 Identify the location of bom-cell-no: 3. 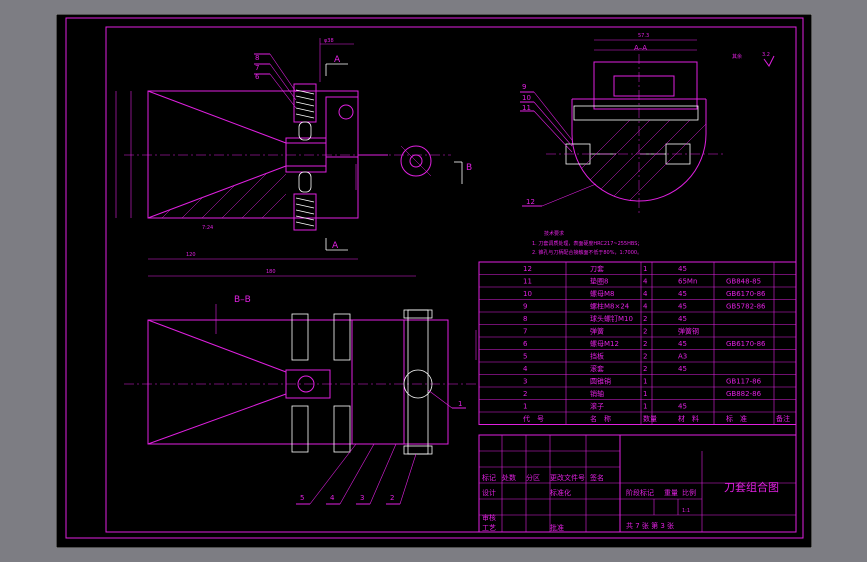
(525, 382).